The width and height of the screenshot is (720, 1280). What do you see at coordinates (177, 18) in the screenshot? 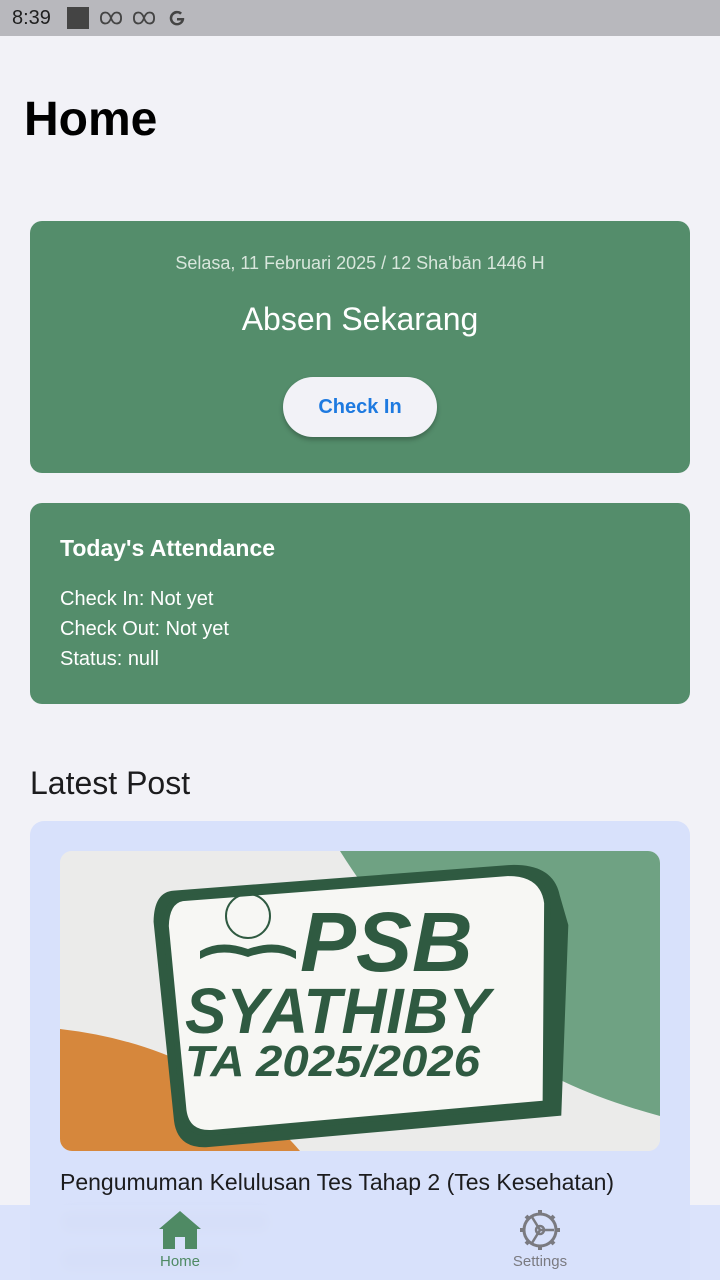
I see `google-icon` at bounding box center [177, 18].